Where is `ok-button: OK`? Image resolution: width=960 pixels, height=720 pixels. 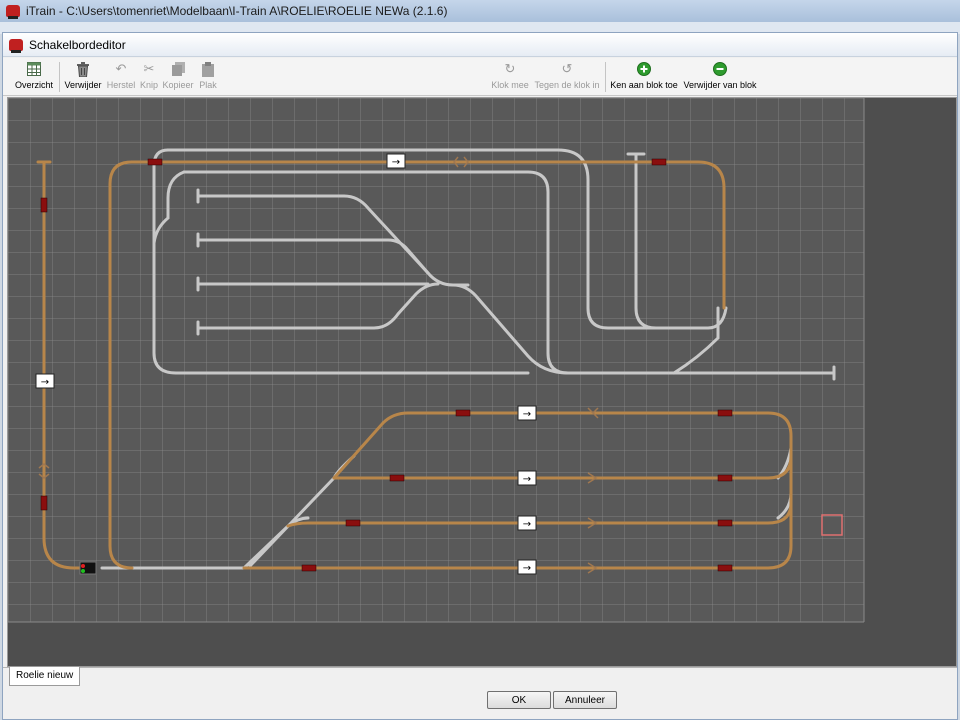 ok-button: OK is located at coordinates (519, 700).